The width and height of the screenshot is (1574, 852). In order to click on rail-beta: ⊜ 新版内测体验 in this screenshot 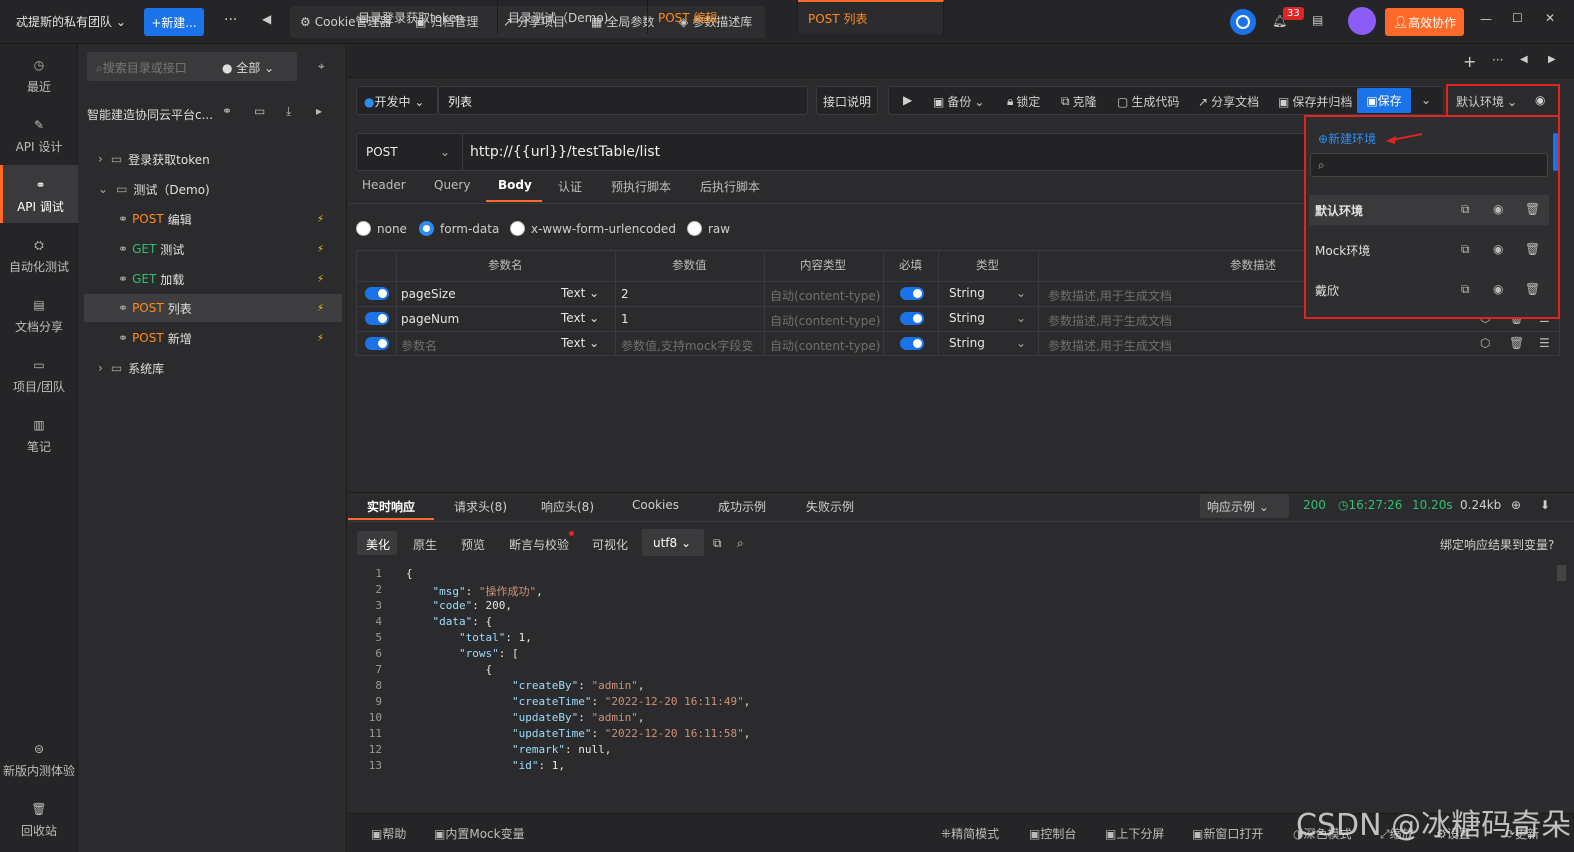, I will do `click(39, 760)`.